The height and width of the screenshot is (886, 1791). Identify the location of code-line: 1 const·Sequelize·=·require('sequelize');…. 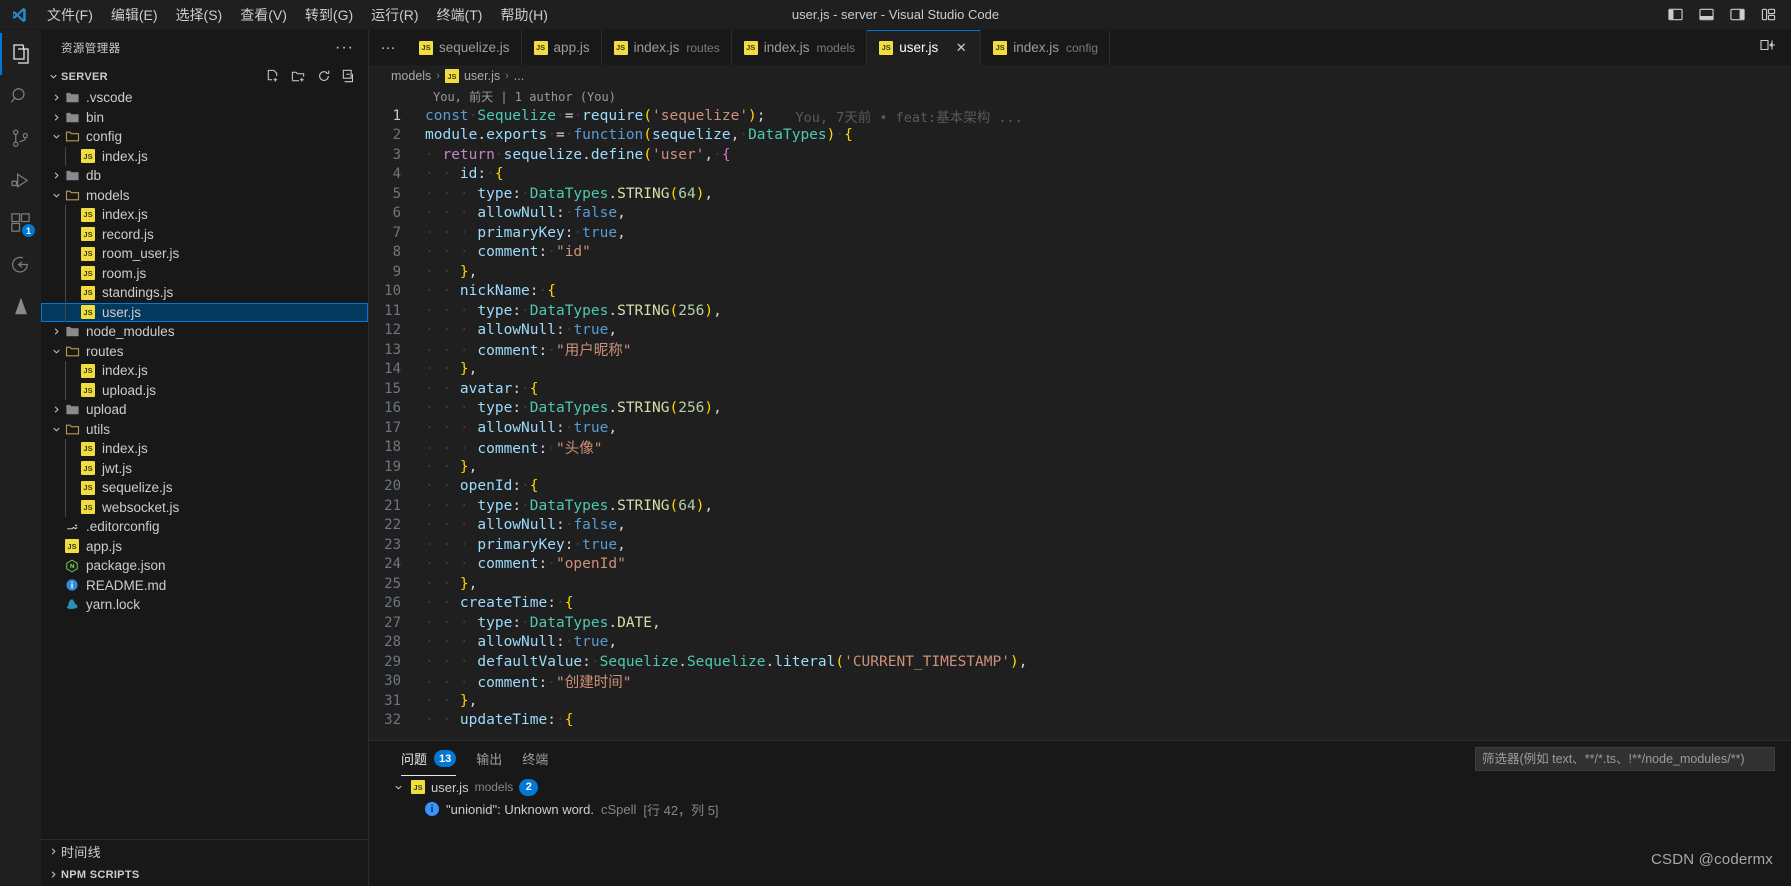
(1080, 116).